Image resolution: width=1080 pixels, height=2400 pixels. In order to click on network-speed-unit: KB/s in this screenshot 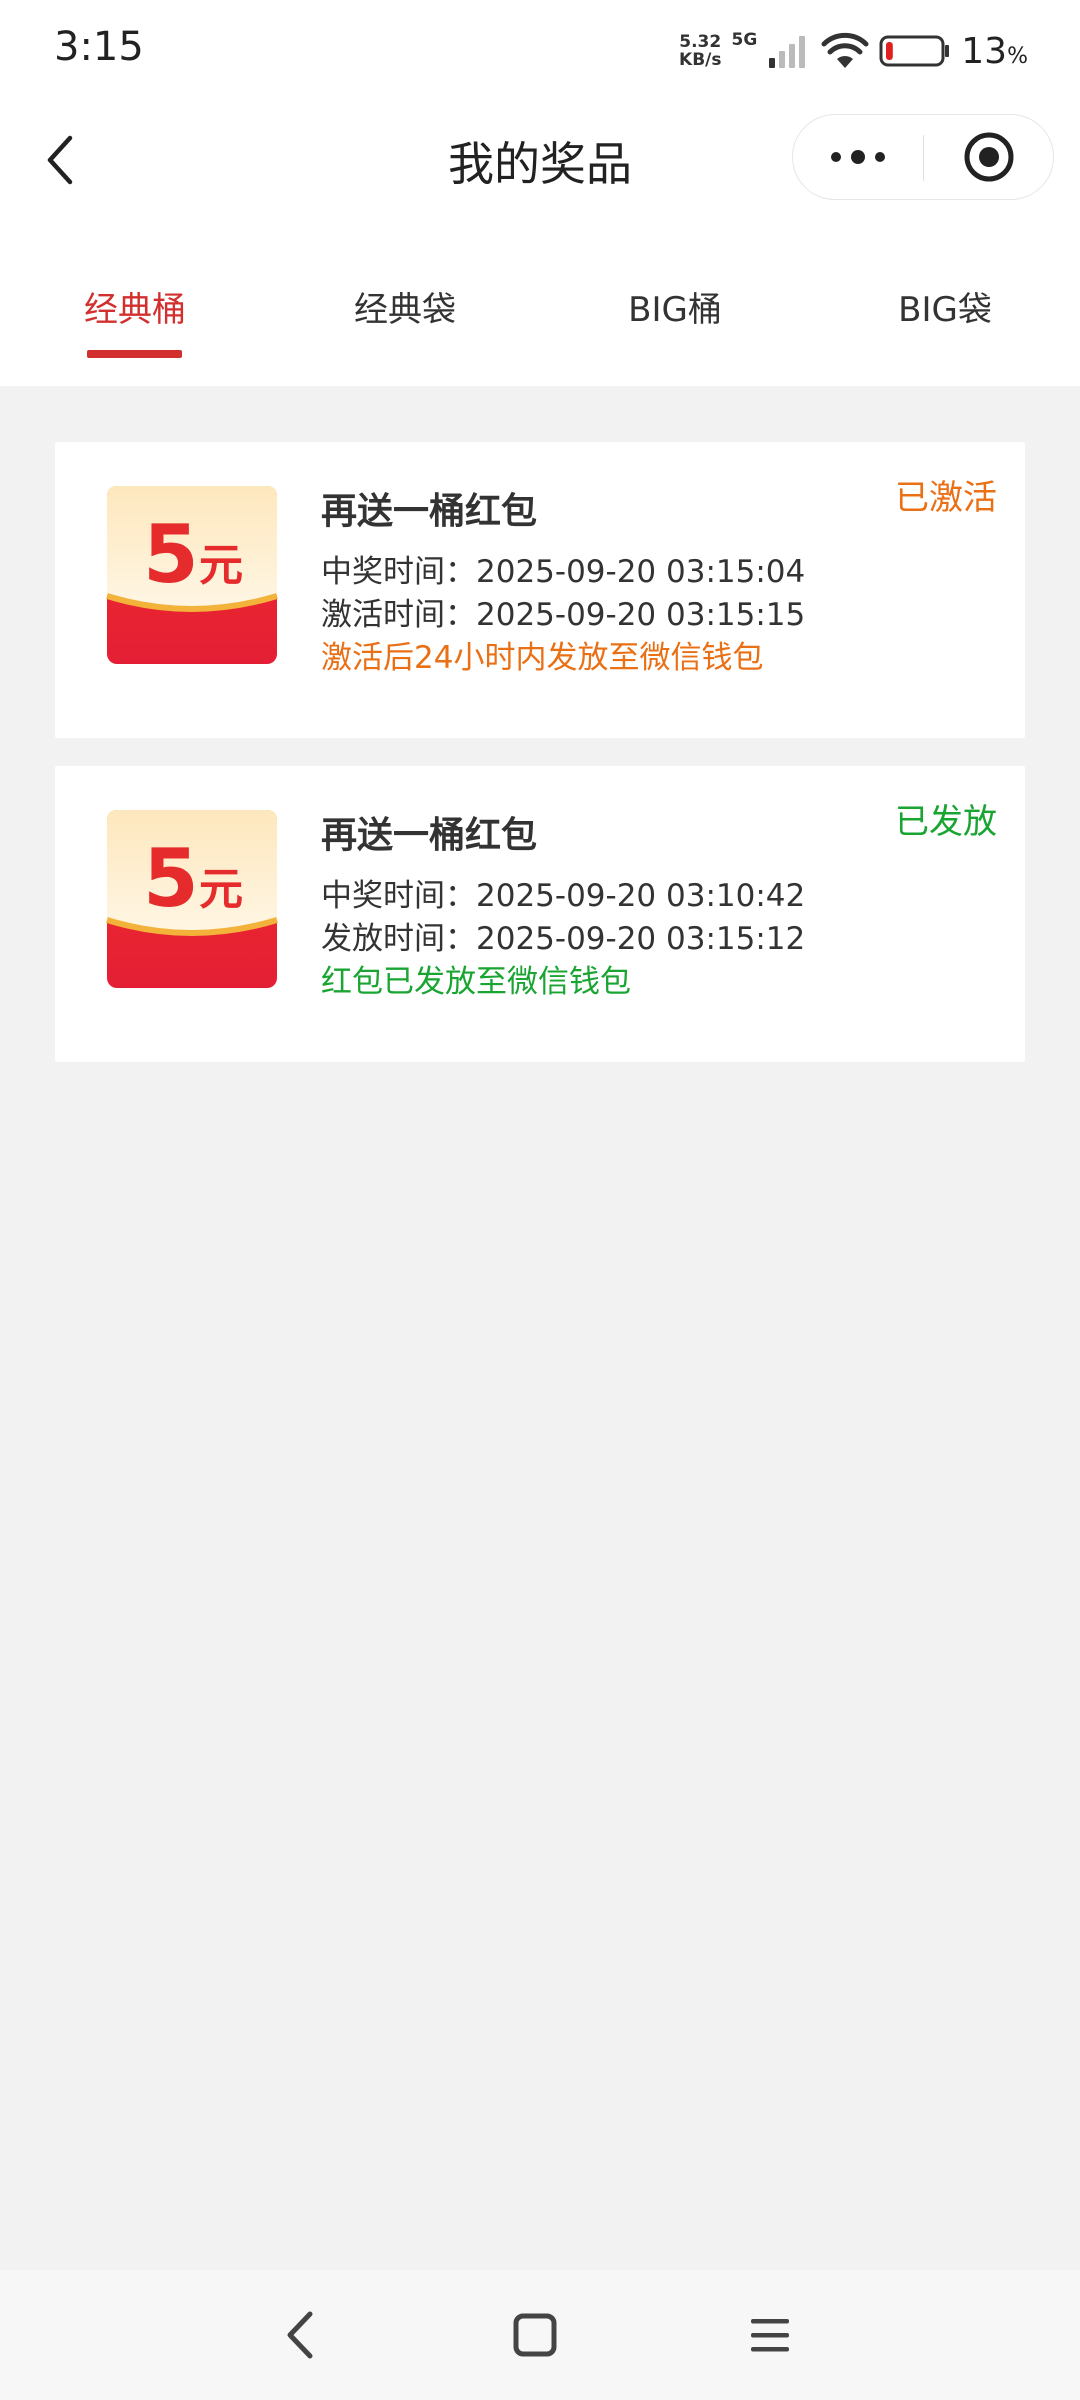, I will do `click(700, 60)`.